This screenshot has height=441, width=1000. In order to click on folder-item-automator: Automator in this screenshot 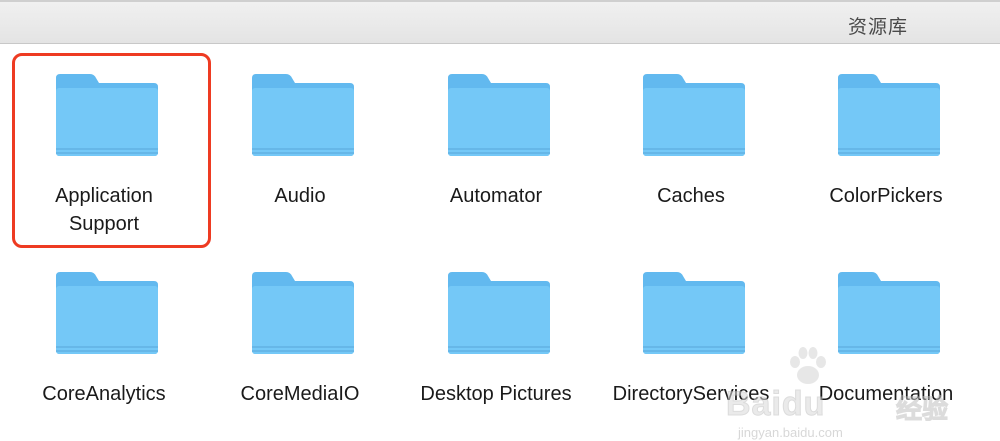, I will do `click(496, 139)`.